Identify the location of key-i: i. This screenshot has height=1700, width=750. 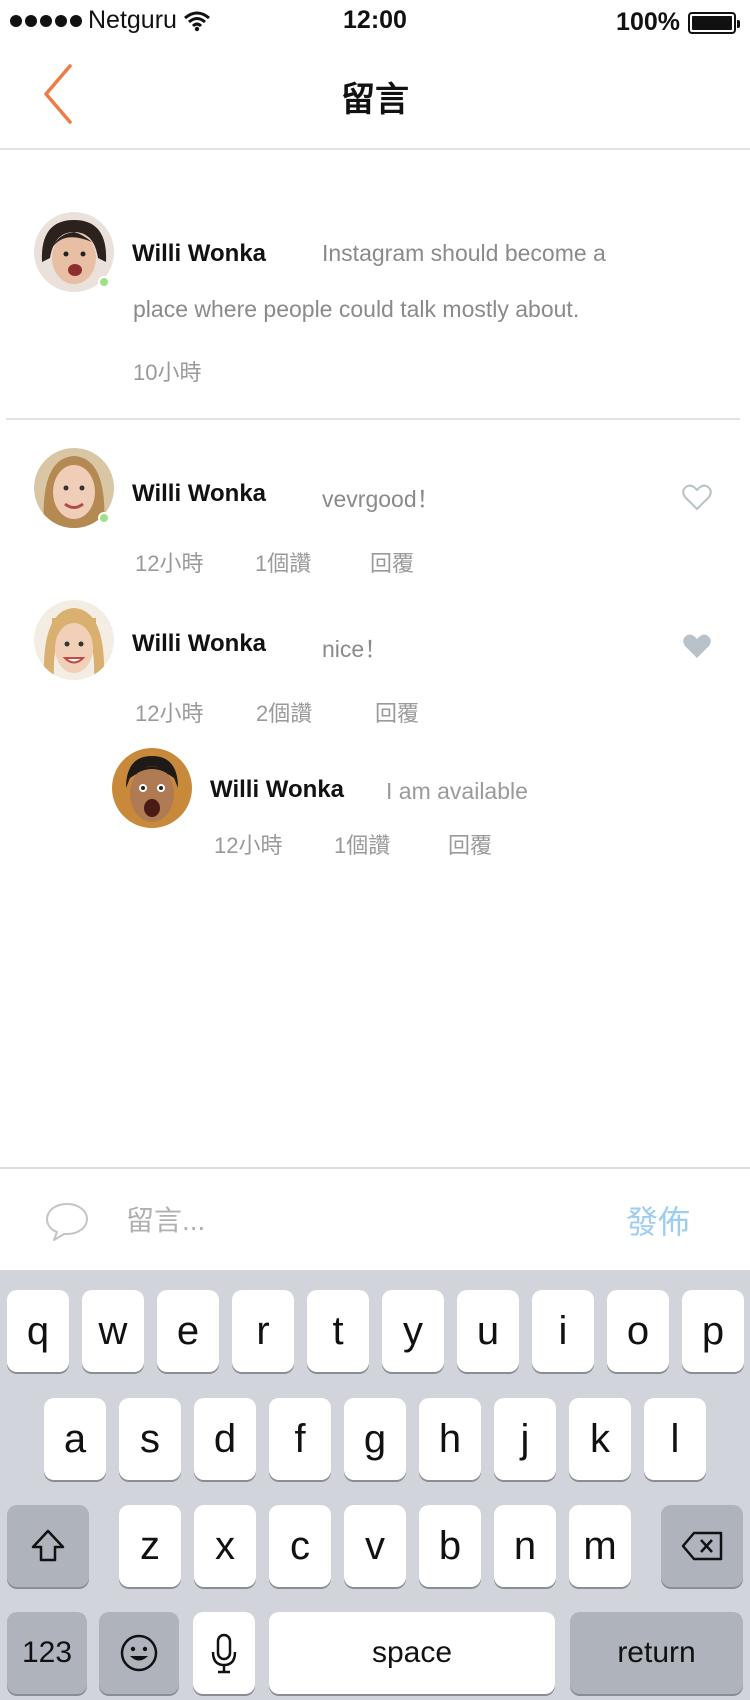
(563, 1331).